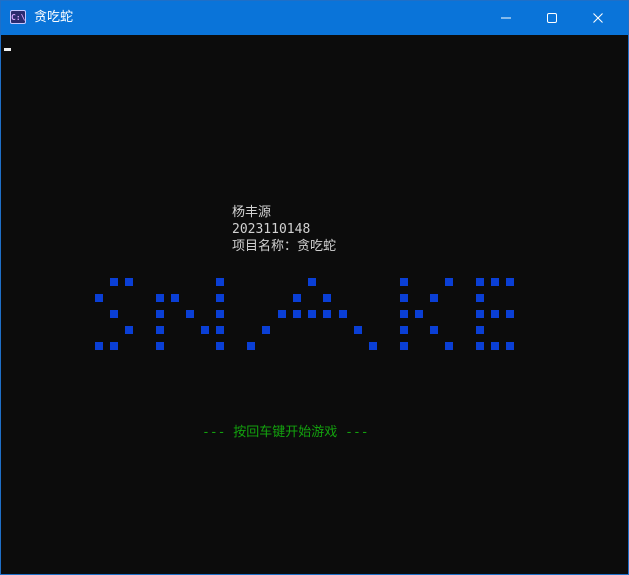  What do you see at coordinates (314, 18) in the screenshot?
I see `title-bar: C:\ 贪吃蛇` at bounding box center [314, 18].